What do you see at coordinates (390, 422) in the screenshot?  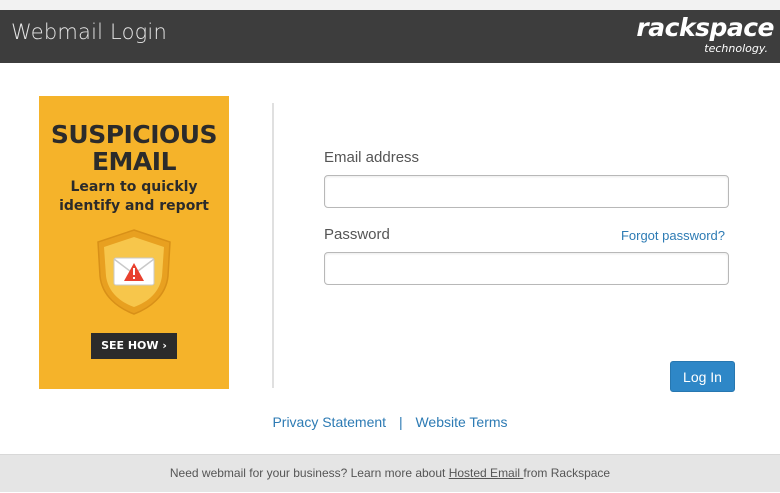 I see `legal-links: Privacy Statement | Website Terms` at bounding box center [390, 422].